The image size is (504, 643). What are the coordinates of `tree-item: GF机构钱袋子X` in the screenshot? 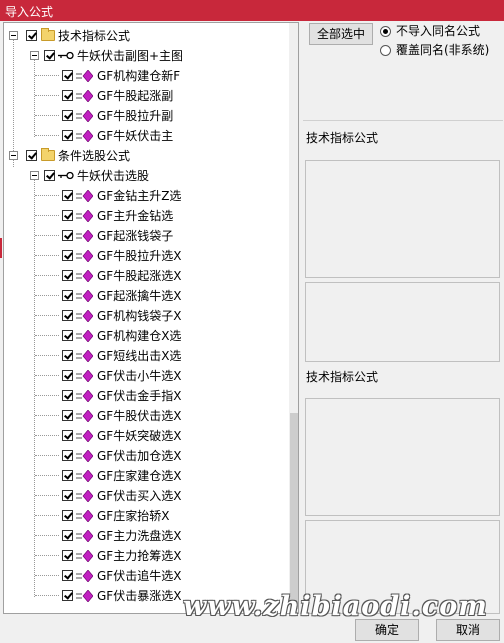 It's located at (144, 316).